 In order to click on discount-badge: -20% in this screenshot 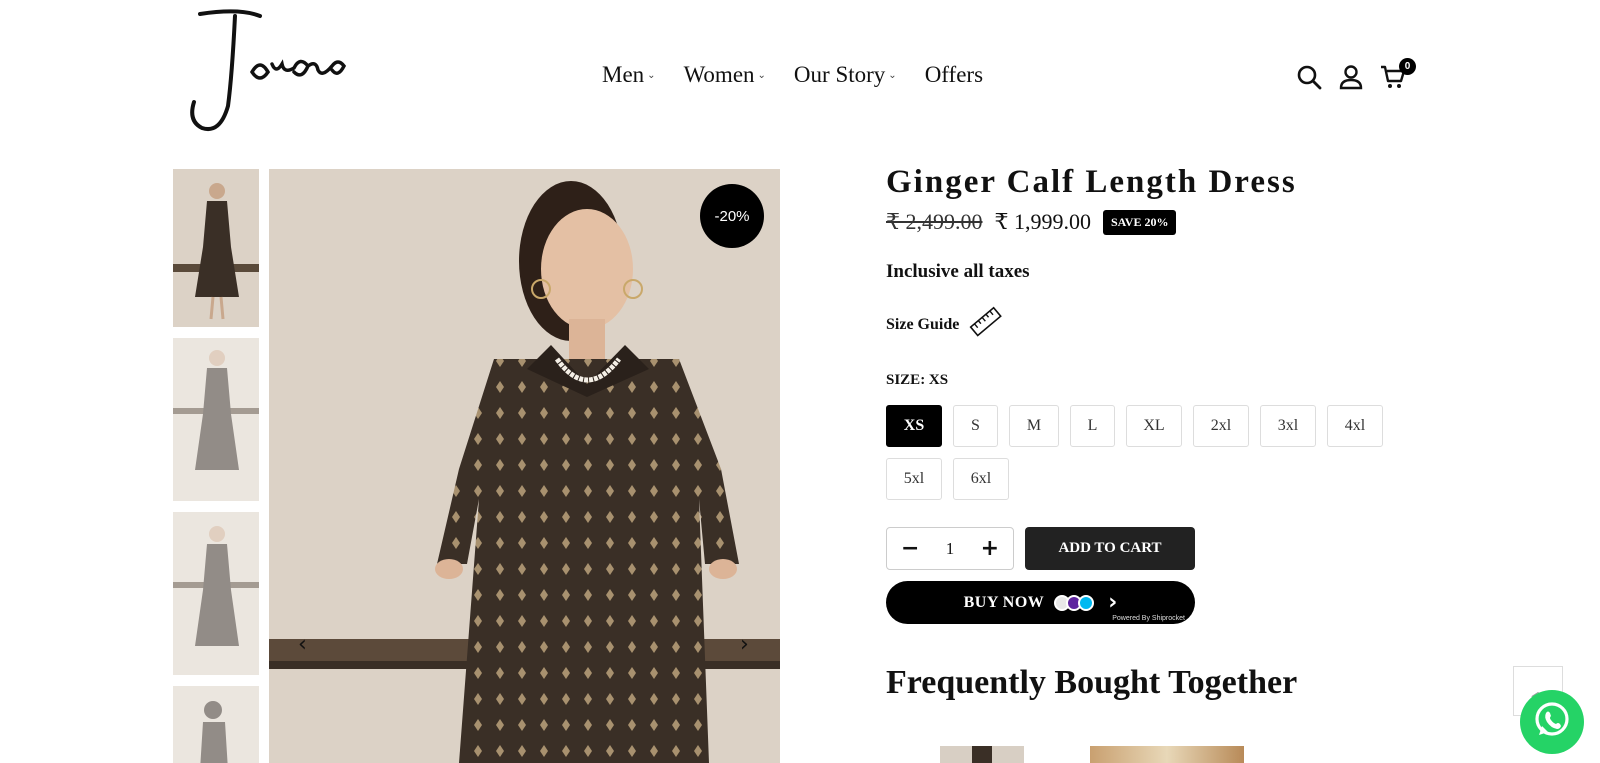, I will do `click(732, 216)`.